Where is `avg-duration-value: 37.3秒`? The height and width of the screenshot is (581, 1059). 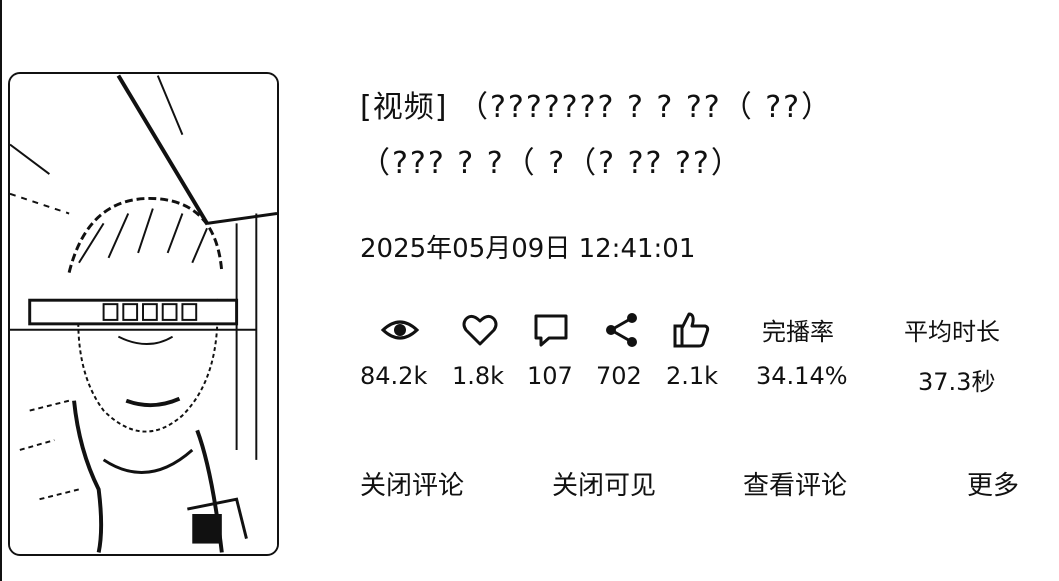 avg-duration-value: 37.3秒 is located at coordinates (957, 382).